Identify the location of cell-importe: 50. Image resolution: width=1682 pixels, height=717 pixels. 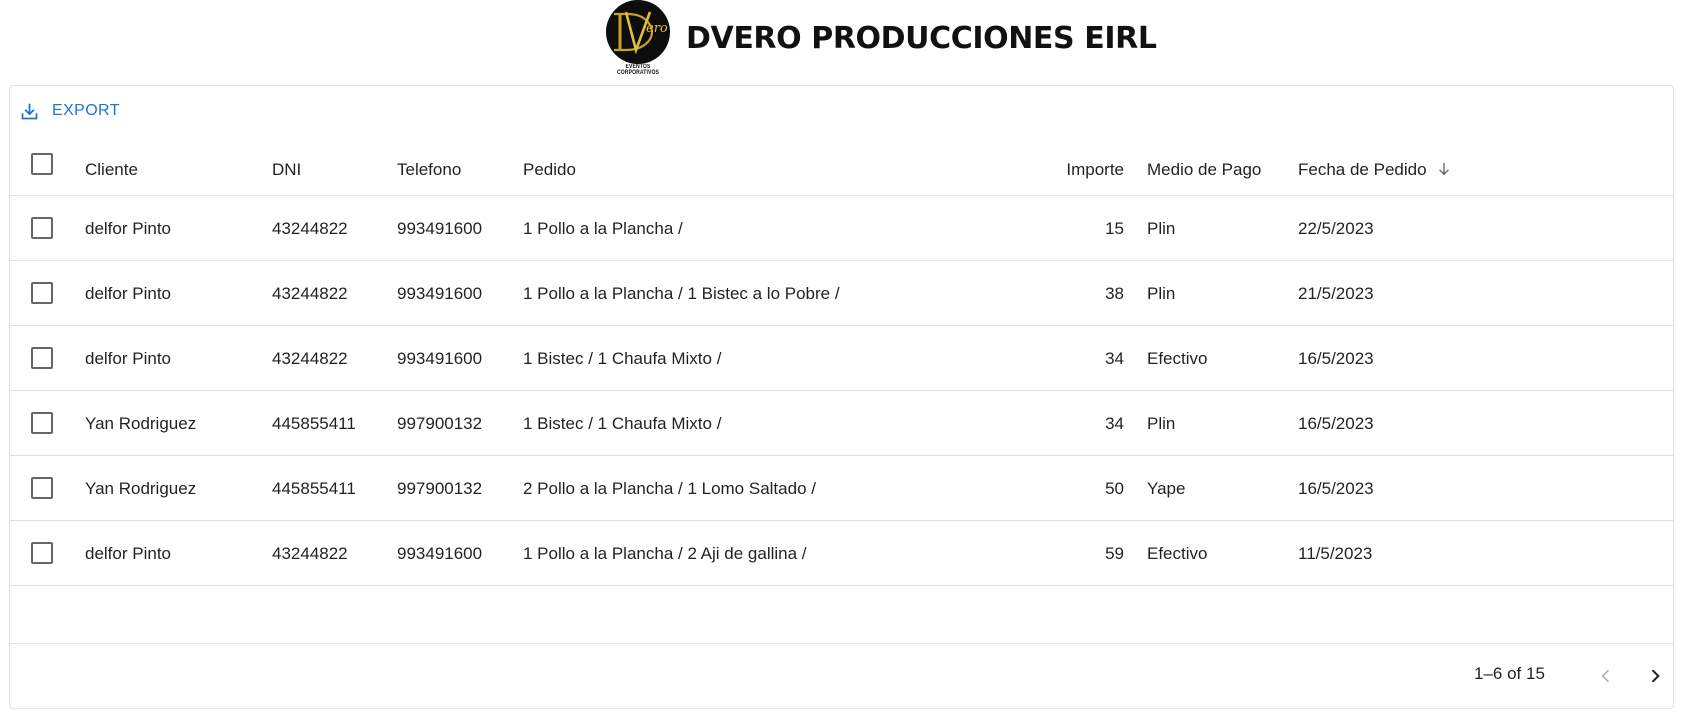
(1114, 488).